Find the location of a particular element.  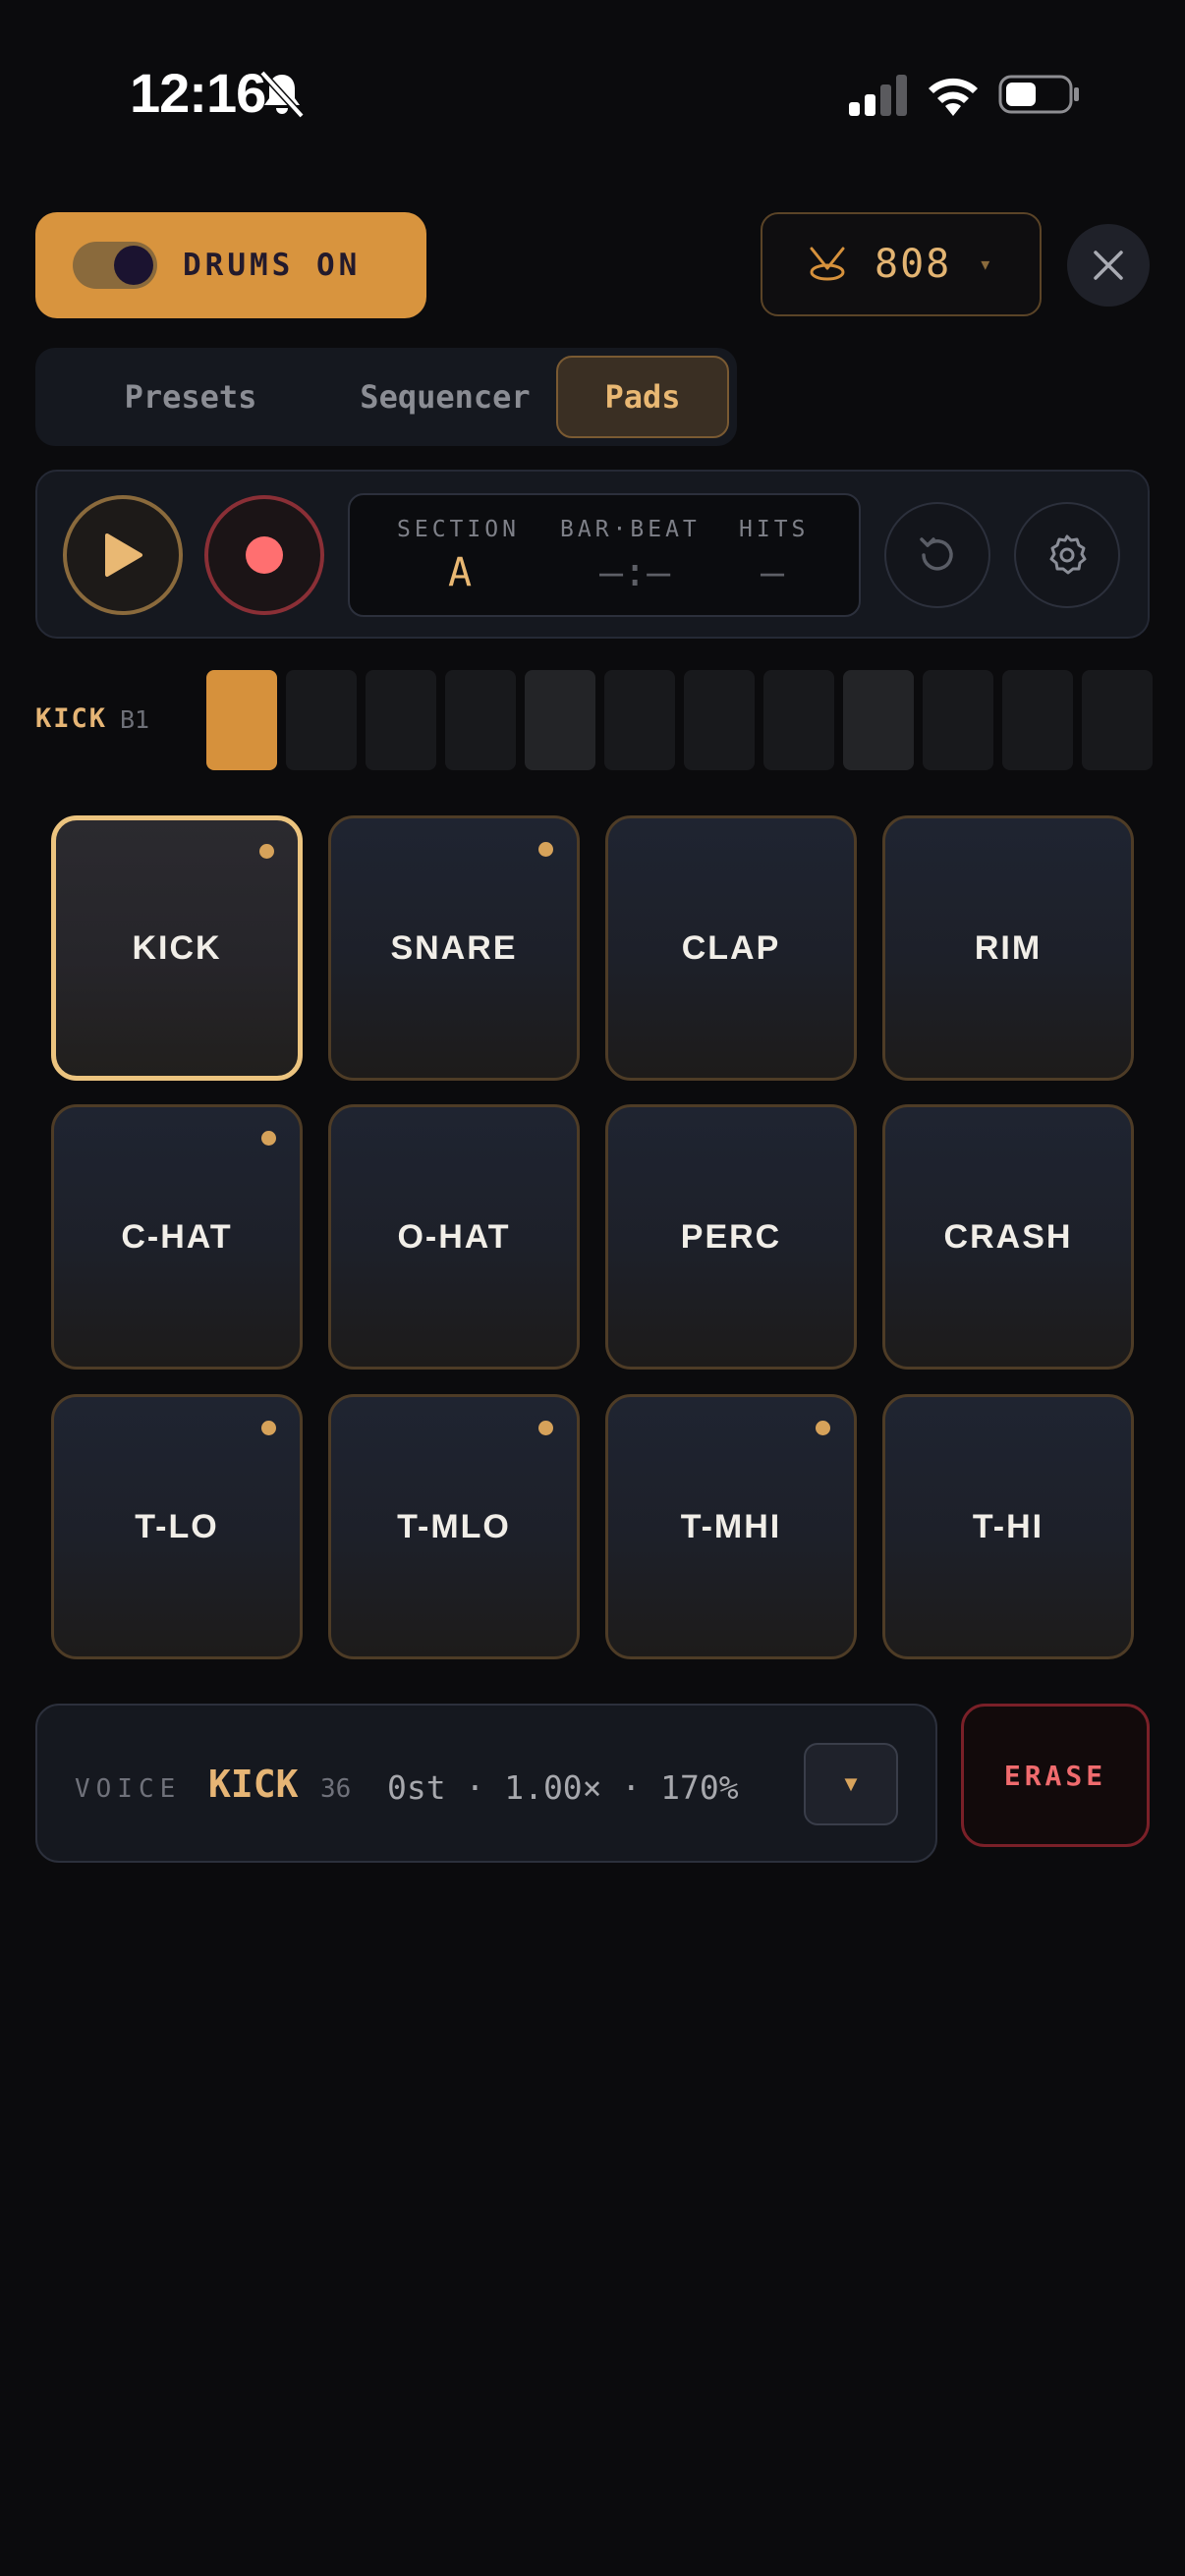

reset-icon is located at coordinates (937, 554).